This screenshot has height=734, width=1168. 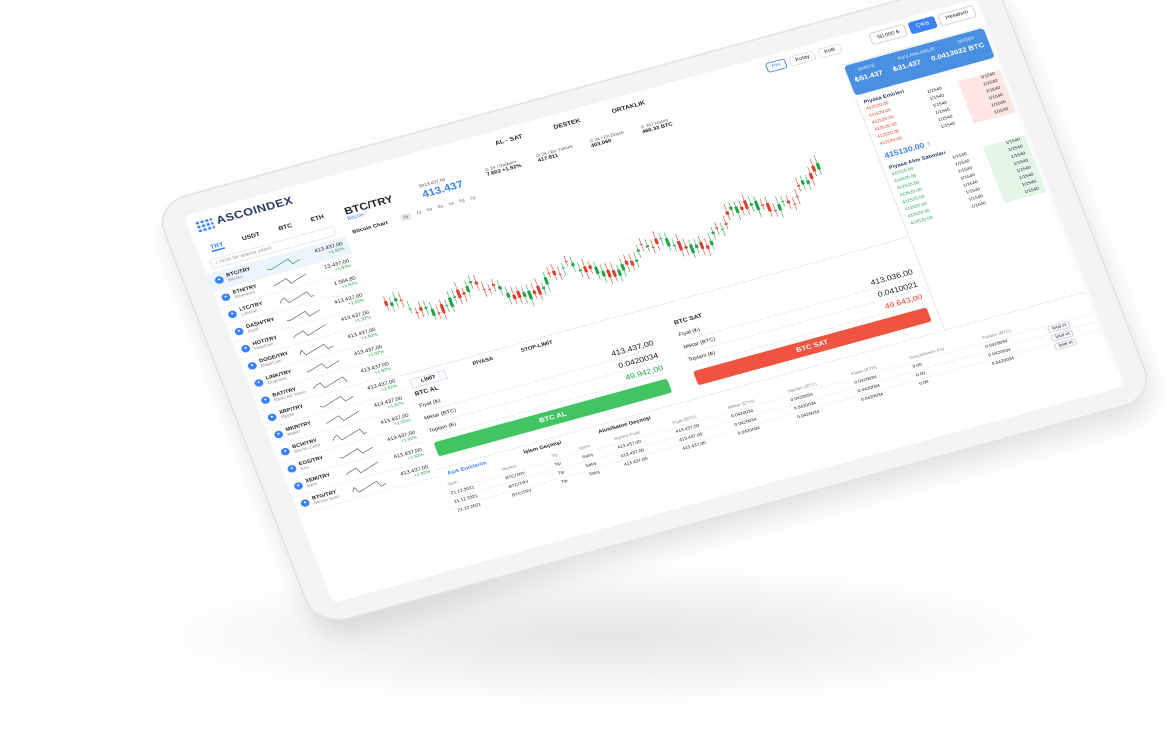 I want to click on stat-item: ⊙ 24 / Hacim 460.33 BTC, so click(x=657, y=126).